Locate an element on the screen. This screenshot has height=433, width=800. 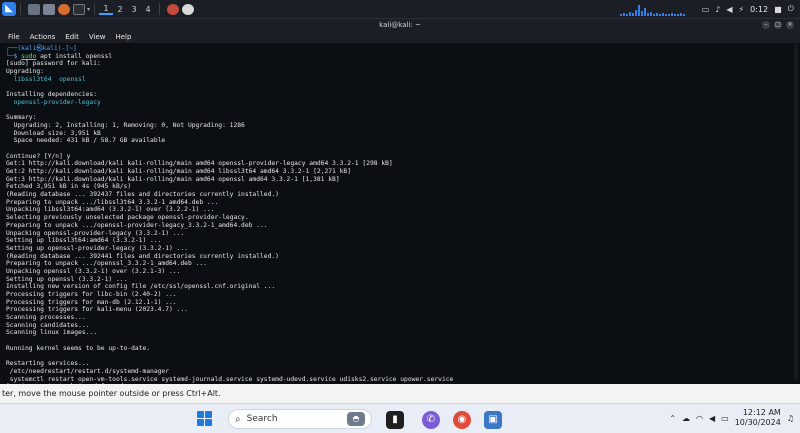
speaker-icon: ◀ is located at coordinates (712, 418).